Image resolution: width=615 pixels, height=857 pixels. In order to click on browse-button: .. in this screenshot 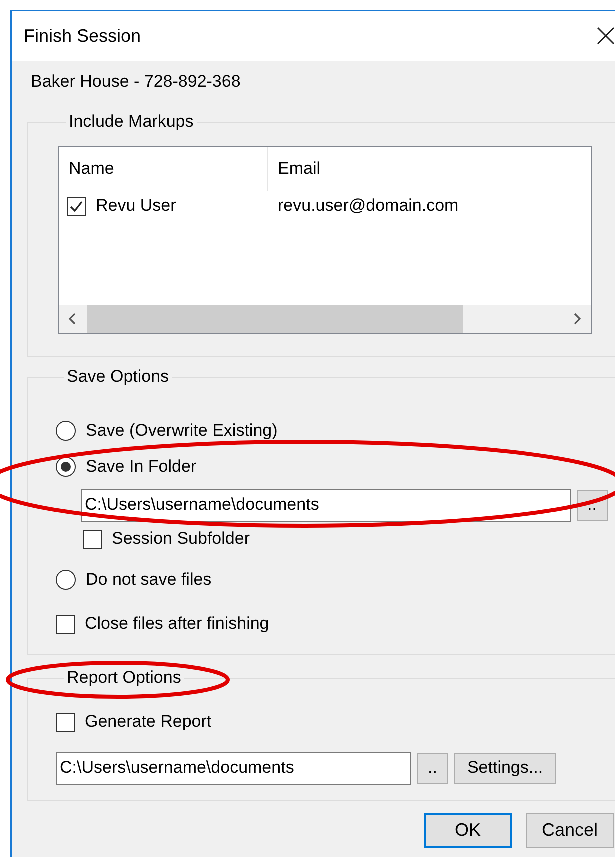, I will do `click(432, 768)`.